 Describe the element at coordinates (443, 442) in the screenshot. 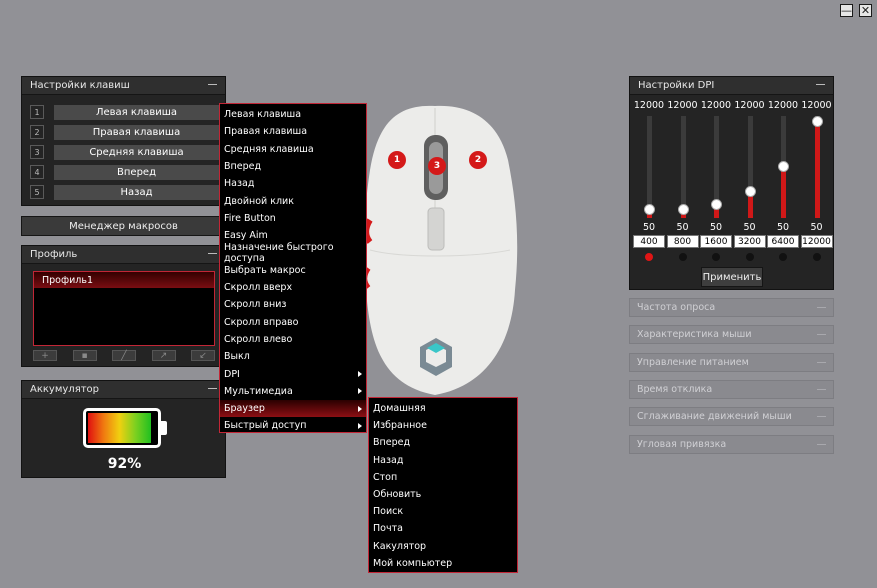

I see `submenu-item: Вперед` at that location.